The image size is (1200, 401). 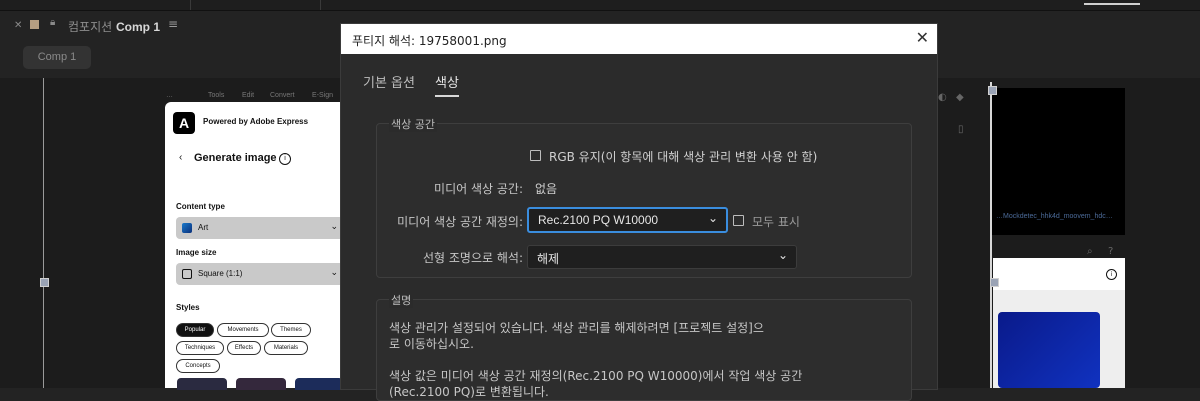 What do you see at coordinates (243, 330) in the screenshot?
I see `style-chip: Movements` at bounding box center [243, 330].